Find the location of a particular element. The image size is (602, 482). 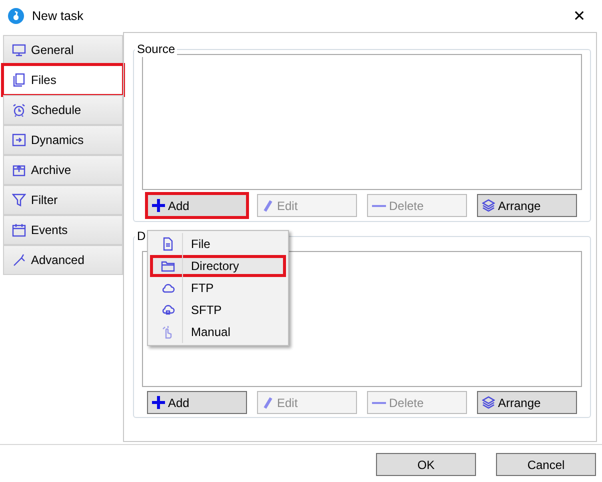

sidebar-tab: General is located at coordinates (63, 50).